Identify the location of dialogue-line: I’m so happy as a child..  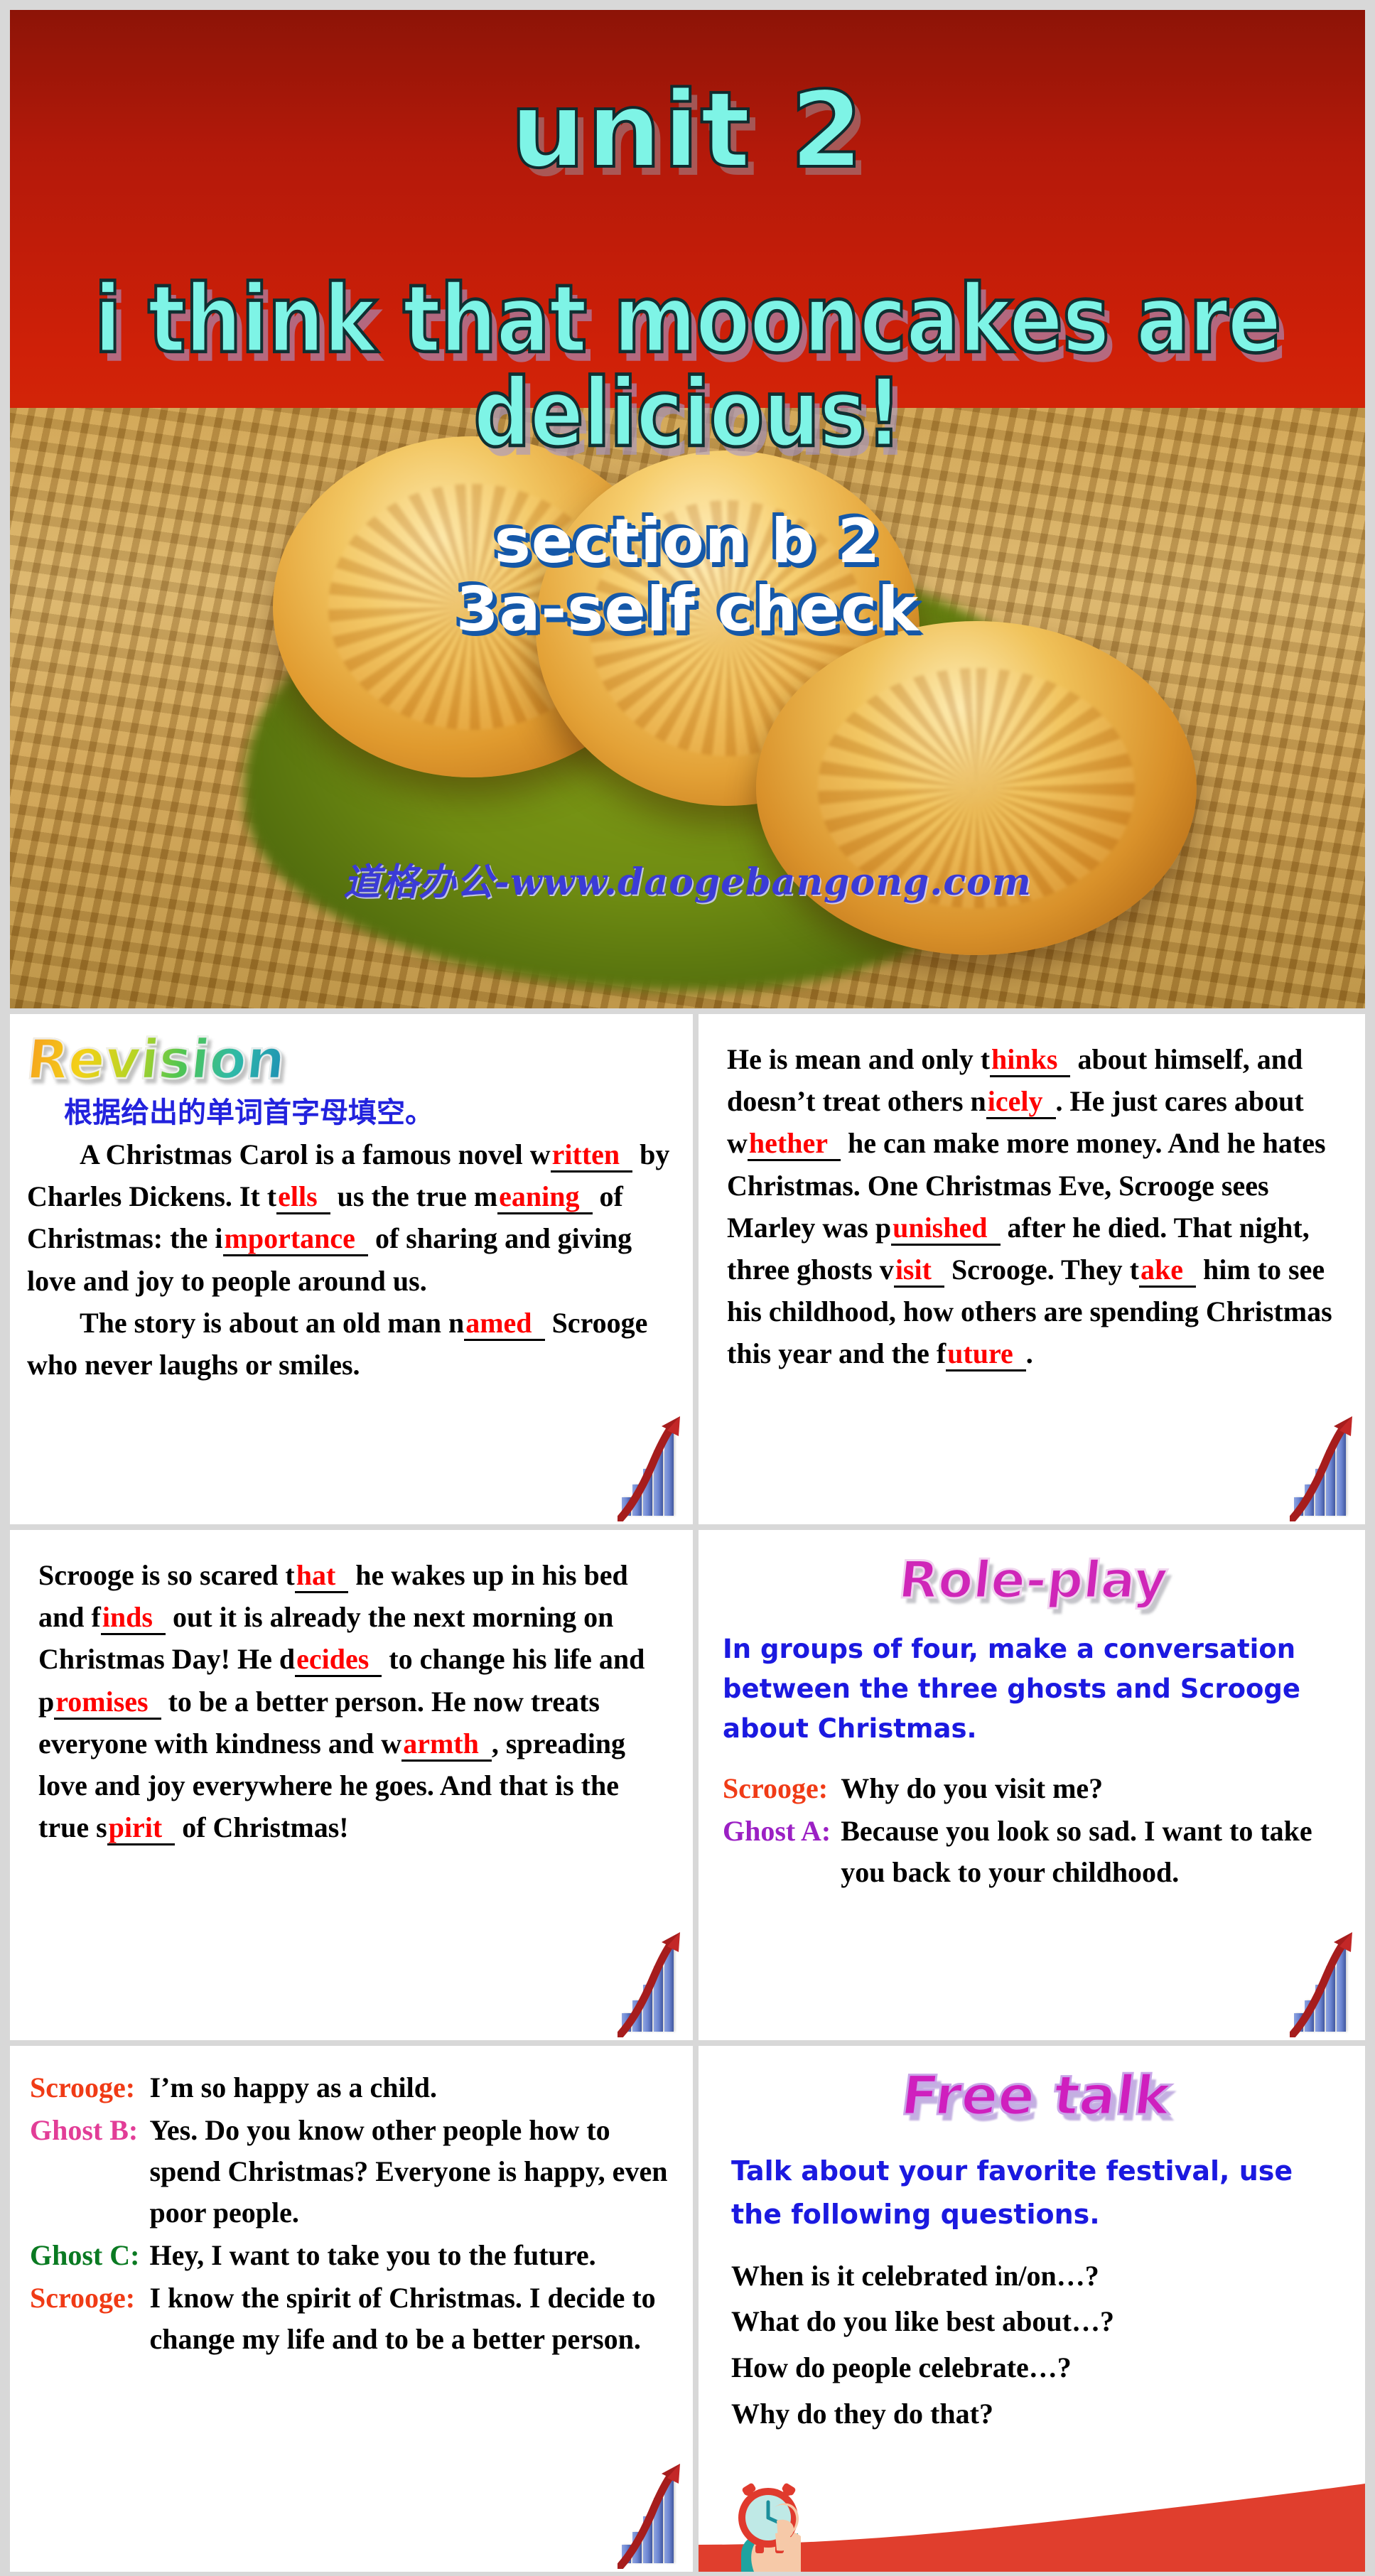
(293, 2087).